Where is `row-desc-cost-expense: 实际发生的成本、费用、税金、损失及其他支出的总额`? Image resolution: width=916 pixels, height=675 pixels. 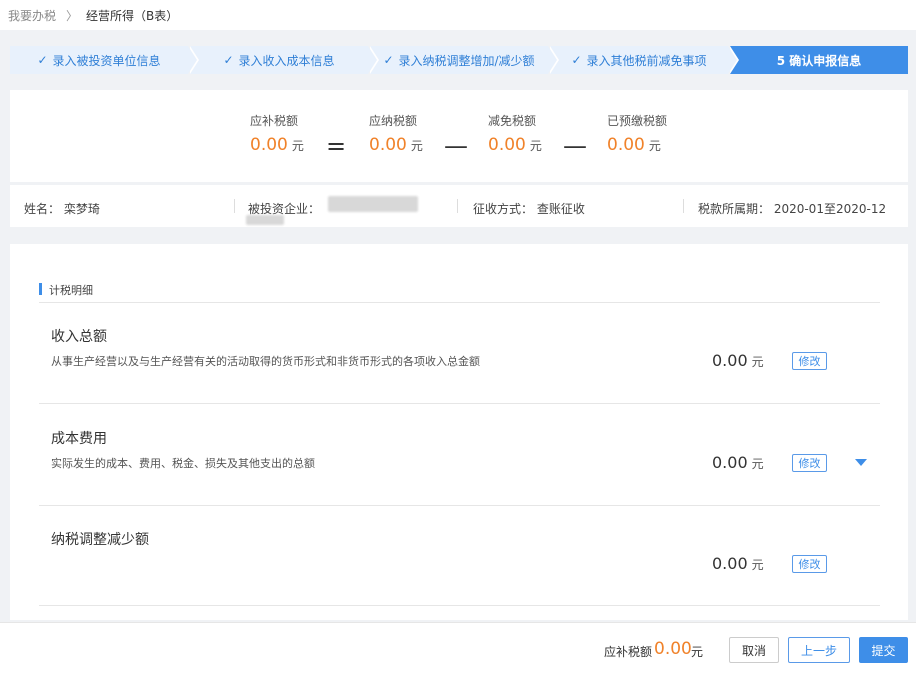
row-desc-cost-expense: 实际发生的成本、费用、税金、损失及其他支出的总额 is located at coordinates (183, 463).